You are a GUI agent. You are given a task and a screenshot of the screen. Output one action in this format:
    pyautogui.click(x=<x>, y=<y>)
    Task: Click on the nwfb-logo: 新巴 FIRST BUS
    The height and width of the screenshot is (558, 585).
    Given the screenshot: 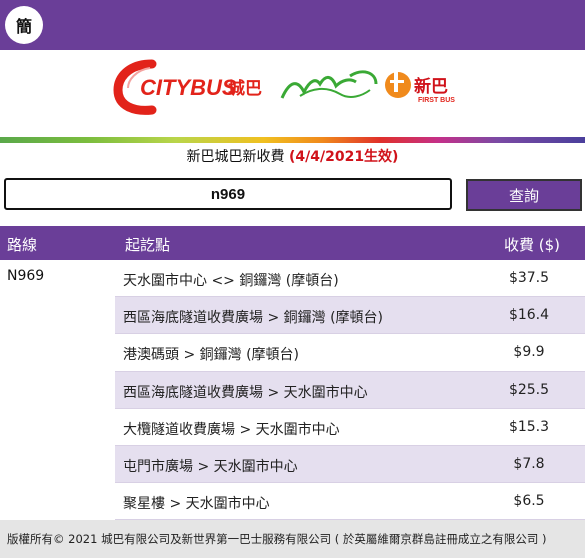 What is the action you would take?
    pyautogui.click(x=367, y=87)
    